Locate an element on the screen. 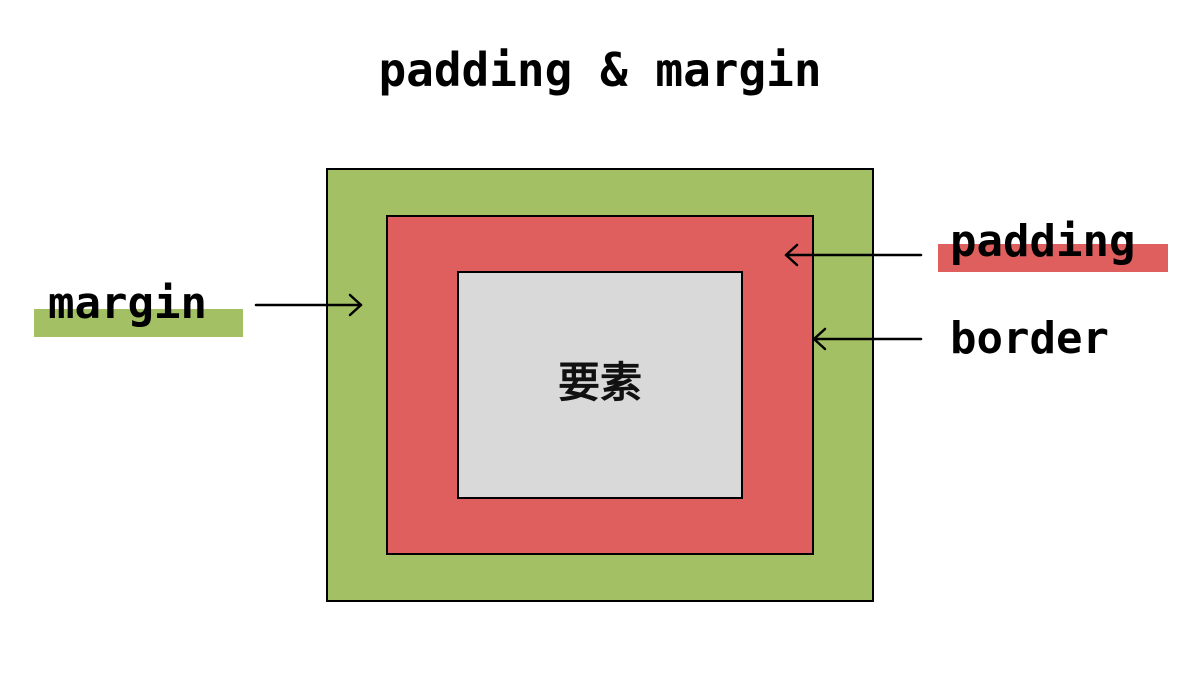 The image size is (1200, 675). element-box: 要素 is located at coordinates (600, 385).